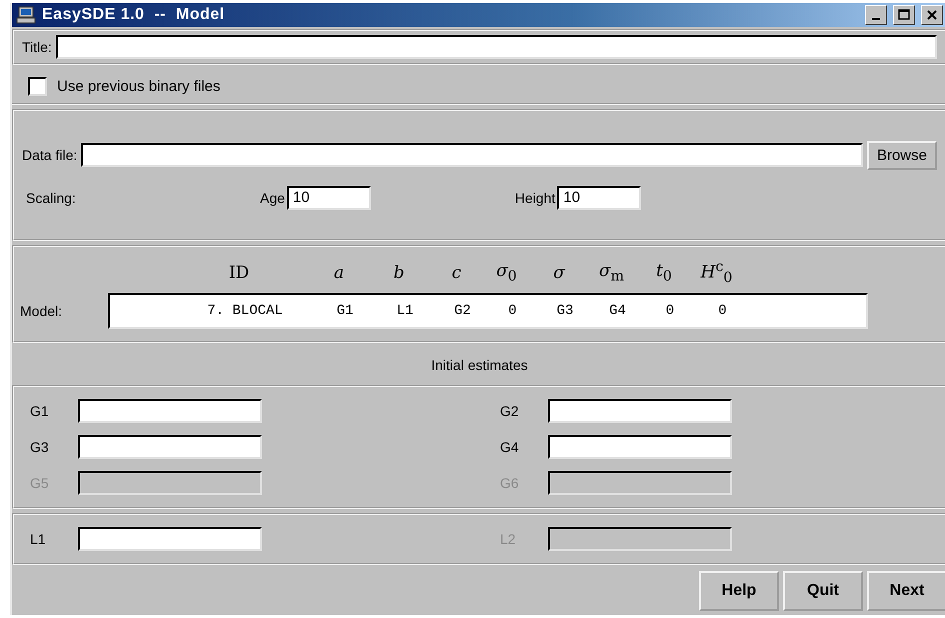 This screenshot has height=618, width=945. I want to click on data-file-label: Data file:, so click(50, 155).